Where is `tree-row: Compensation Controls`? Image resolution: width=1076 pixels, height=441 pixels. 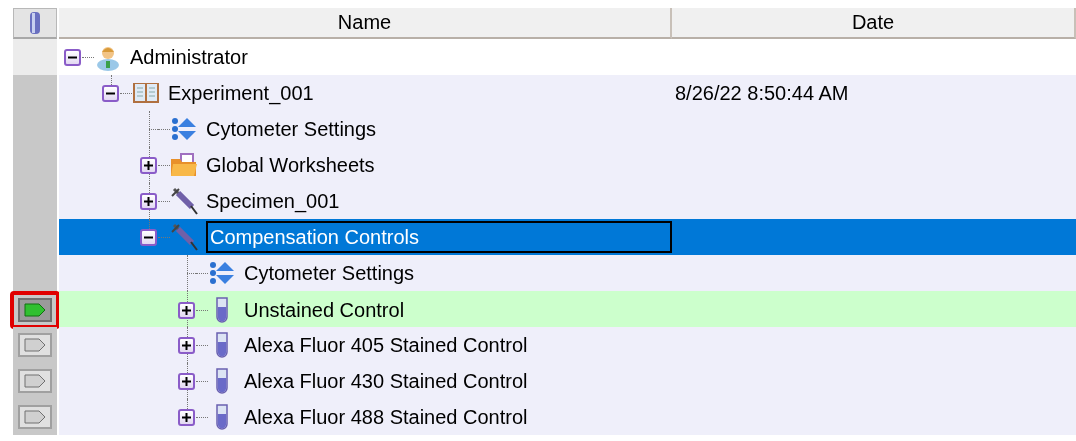 tree-row: Compensation Controls is located at coordinates (567, 237).